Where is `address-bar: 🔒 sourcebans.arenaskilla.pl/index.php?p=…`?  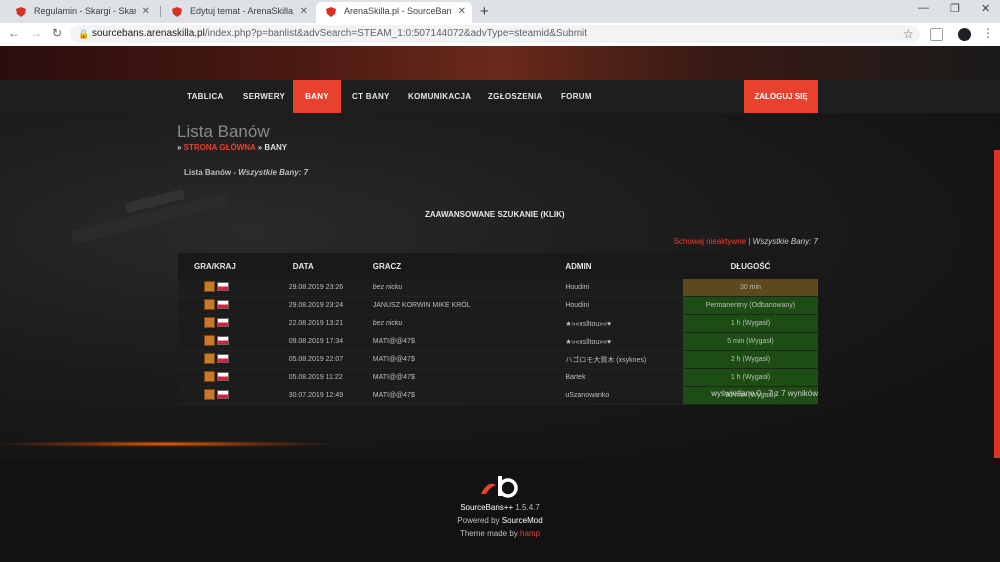
address-bar: 🔒 sourcebans.arenaskilla.pl/index.php?p=… is located at coordinates (495, 34).